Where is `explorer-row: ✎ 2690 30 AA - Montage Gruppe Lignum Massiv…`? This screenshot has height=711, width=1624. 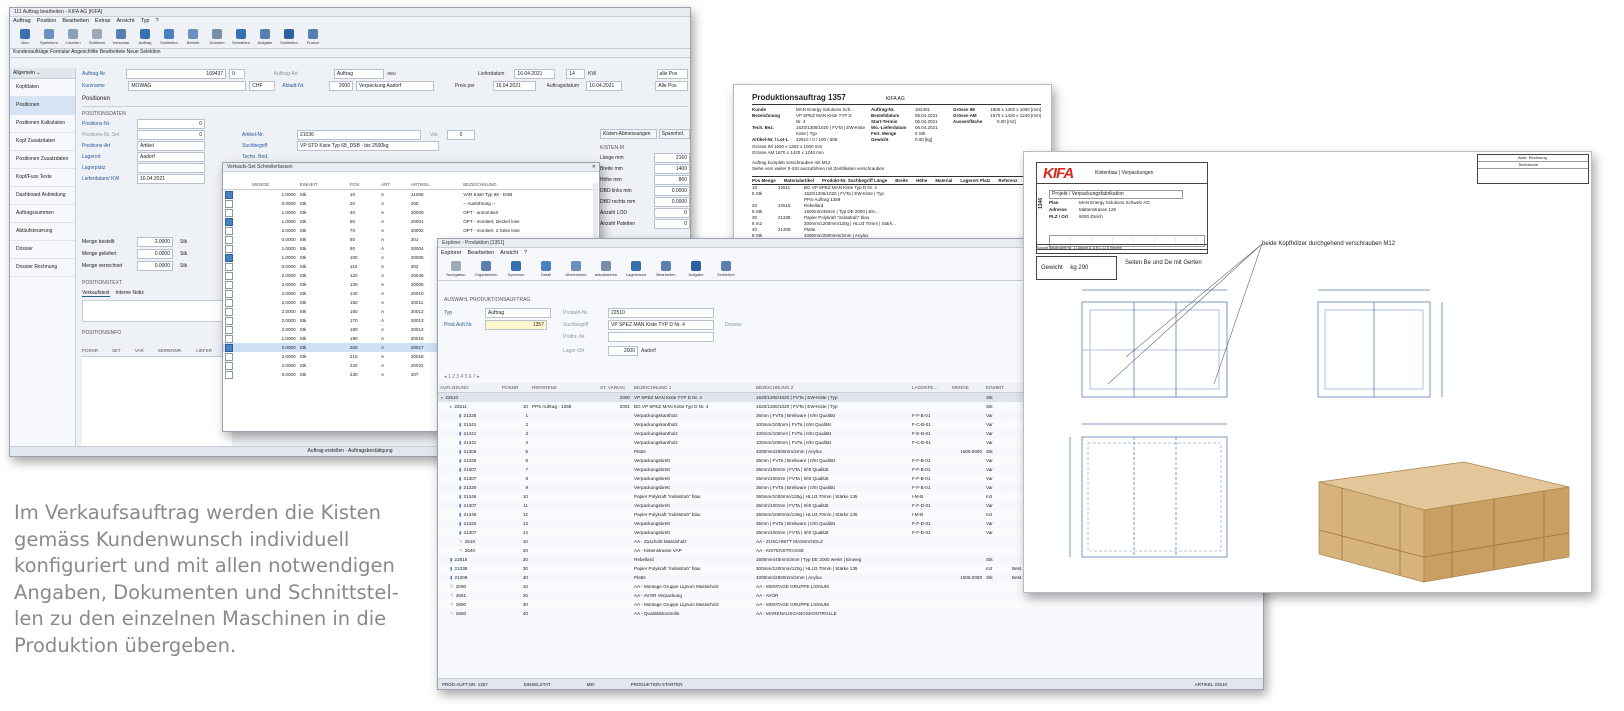 explorer-row: ✎ 2690 30 AA - Montage Gruppe Lignum Massiv… is located at coordinates (850, 604).